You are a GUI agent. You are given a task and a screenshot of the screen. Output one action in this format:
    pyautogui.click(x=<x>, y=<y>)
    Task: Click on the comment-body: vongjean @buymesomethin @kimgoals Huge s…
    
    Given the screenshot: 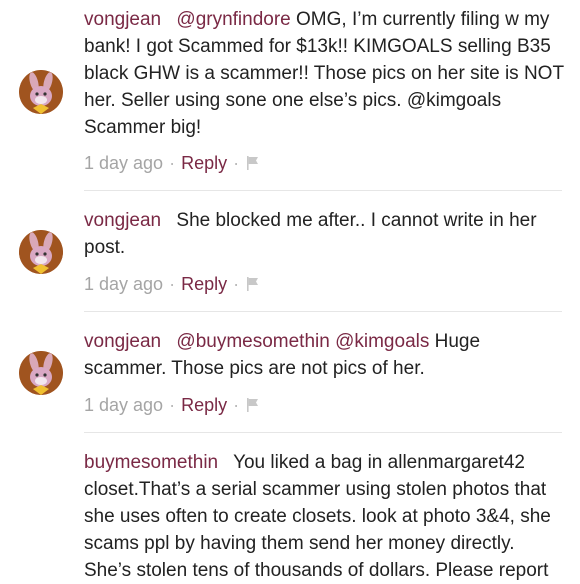 What is the action you would take?
    pyautogui.click(x=325, y=355)
    